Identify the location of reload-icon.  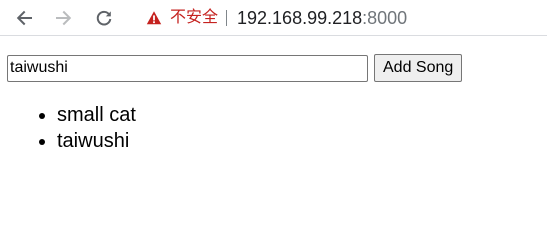
(104, 18).